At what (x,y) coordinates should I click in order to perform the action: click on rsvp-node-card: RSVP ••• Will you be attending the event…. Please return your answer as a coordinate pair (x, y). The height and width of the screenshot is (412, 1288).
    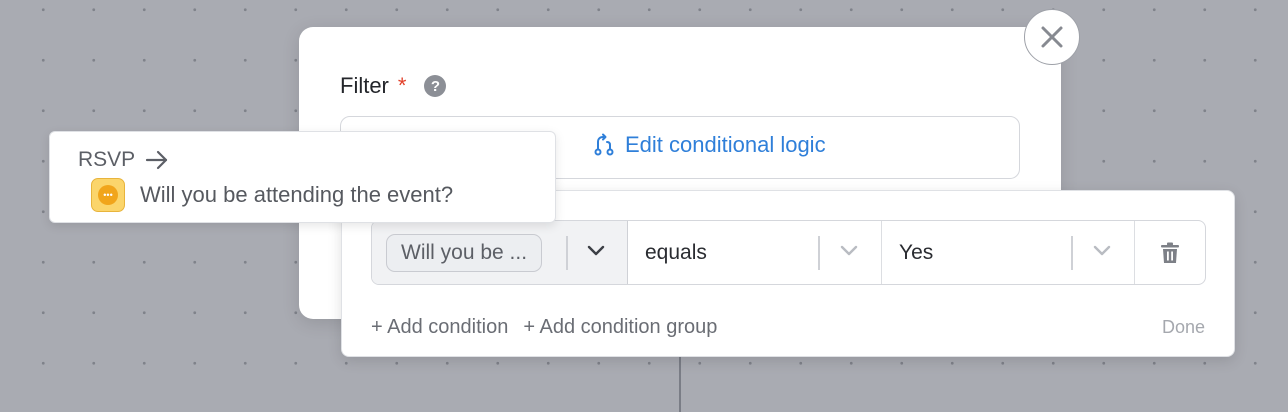
    Looking at the image, I should click on (302, 177).